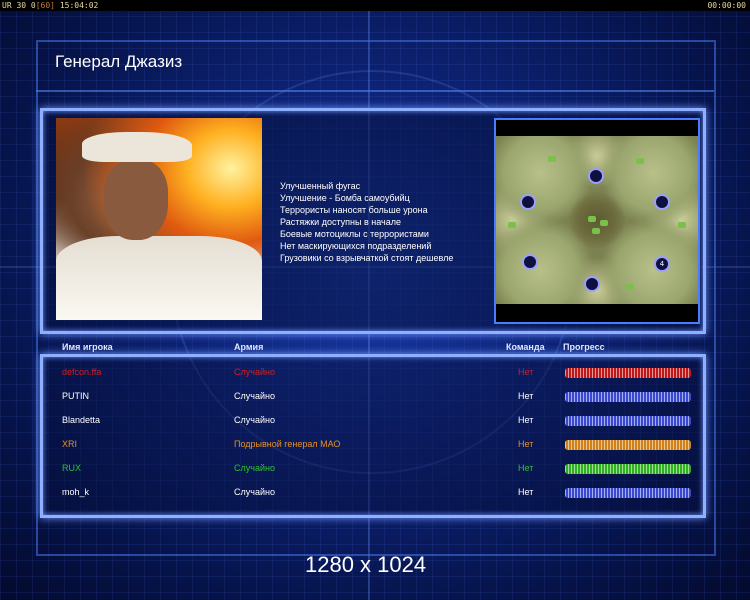  What do you see at coordinates (76, 492) in the screenshot?
I see `player-name: moh_k` at bounding box center [76, 492].